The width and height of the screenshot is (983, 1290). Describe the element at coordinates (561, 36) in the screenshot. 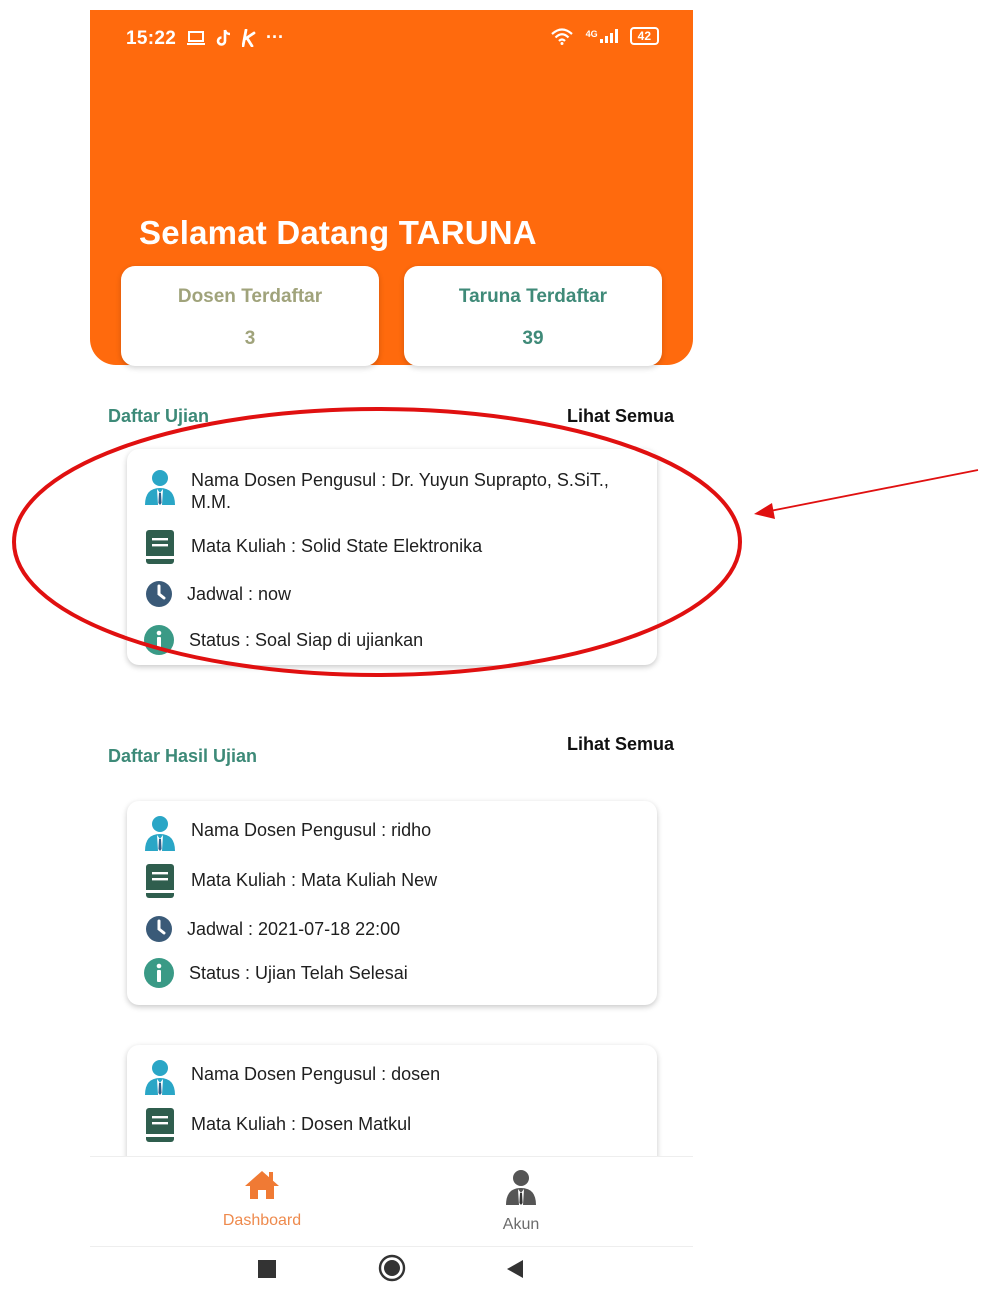

I see `wifi-icon` at that location.